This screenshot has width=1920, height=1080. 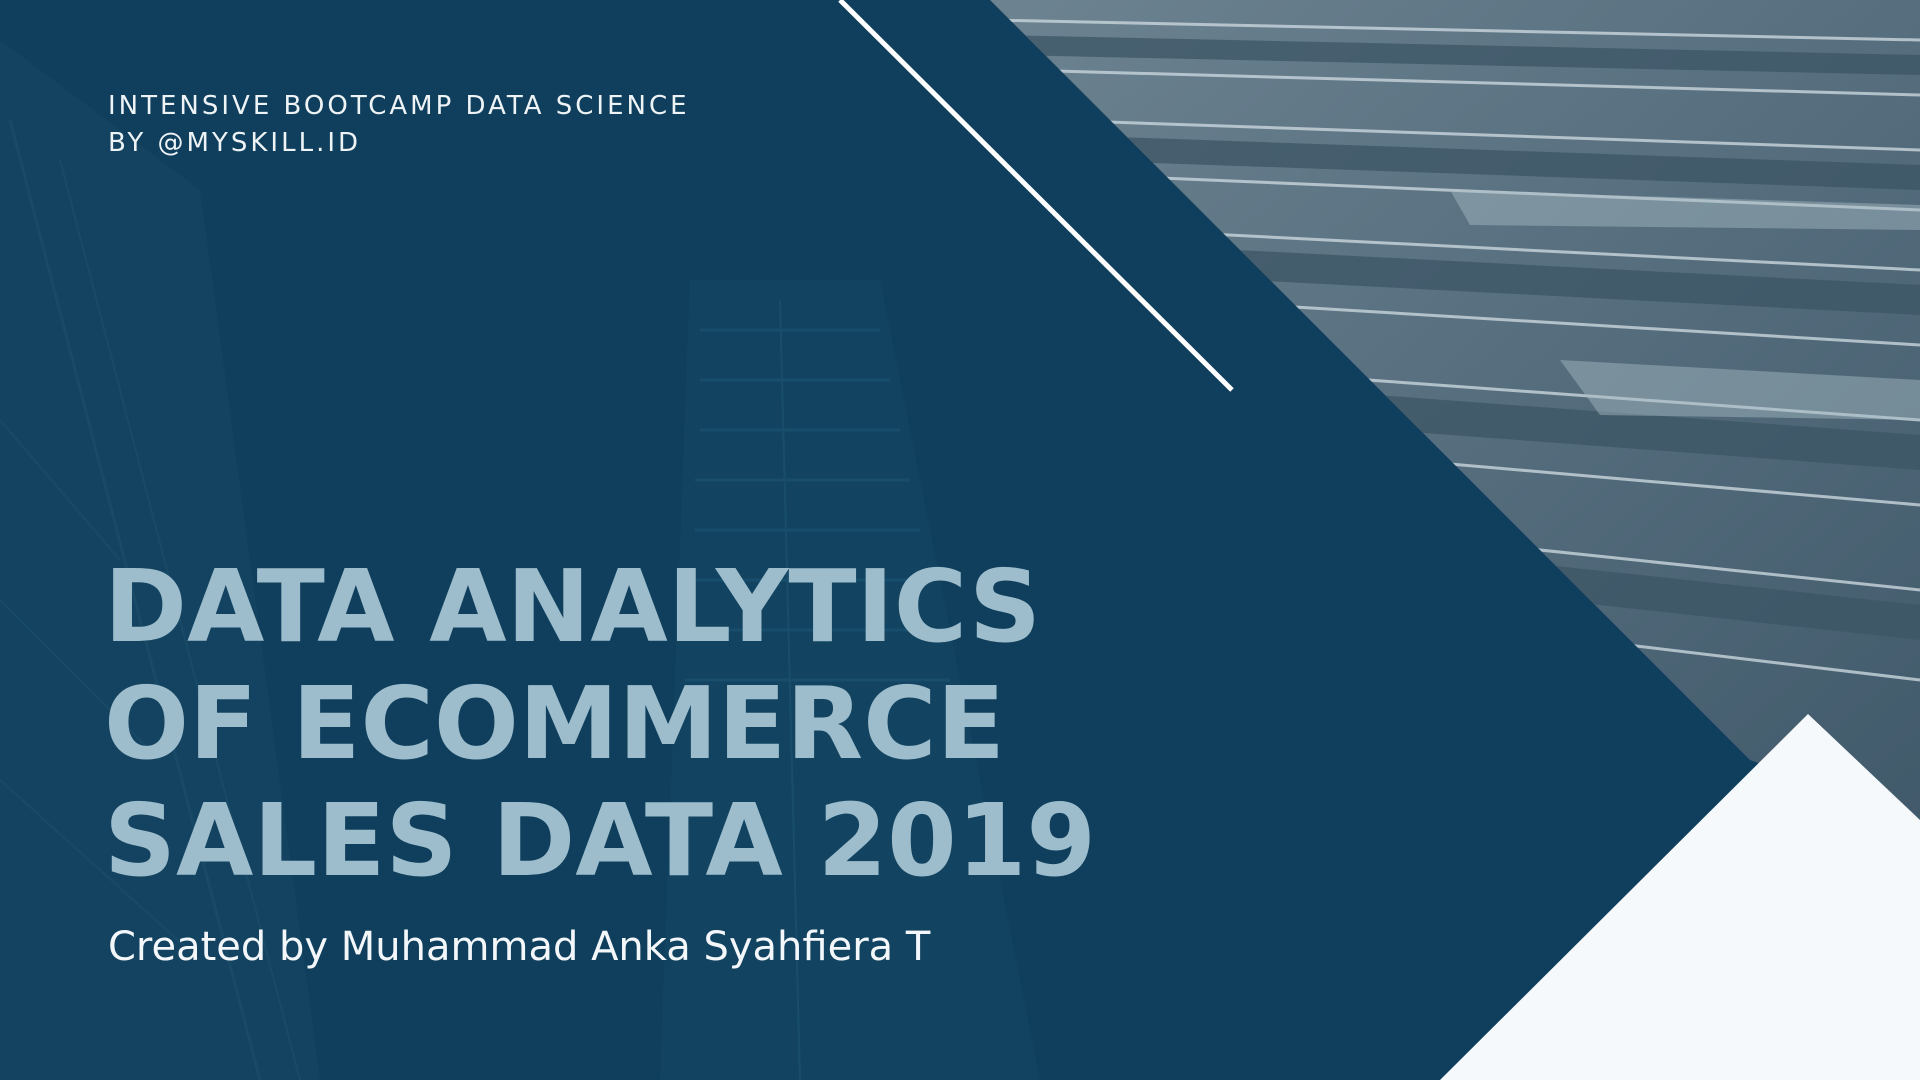 What do you see at coordinates (235, 143) in the screenshot?
I see `subtitle-line-2: BY @MYSKILL.ID` at bounding box center [235, 143].